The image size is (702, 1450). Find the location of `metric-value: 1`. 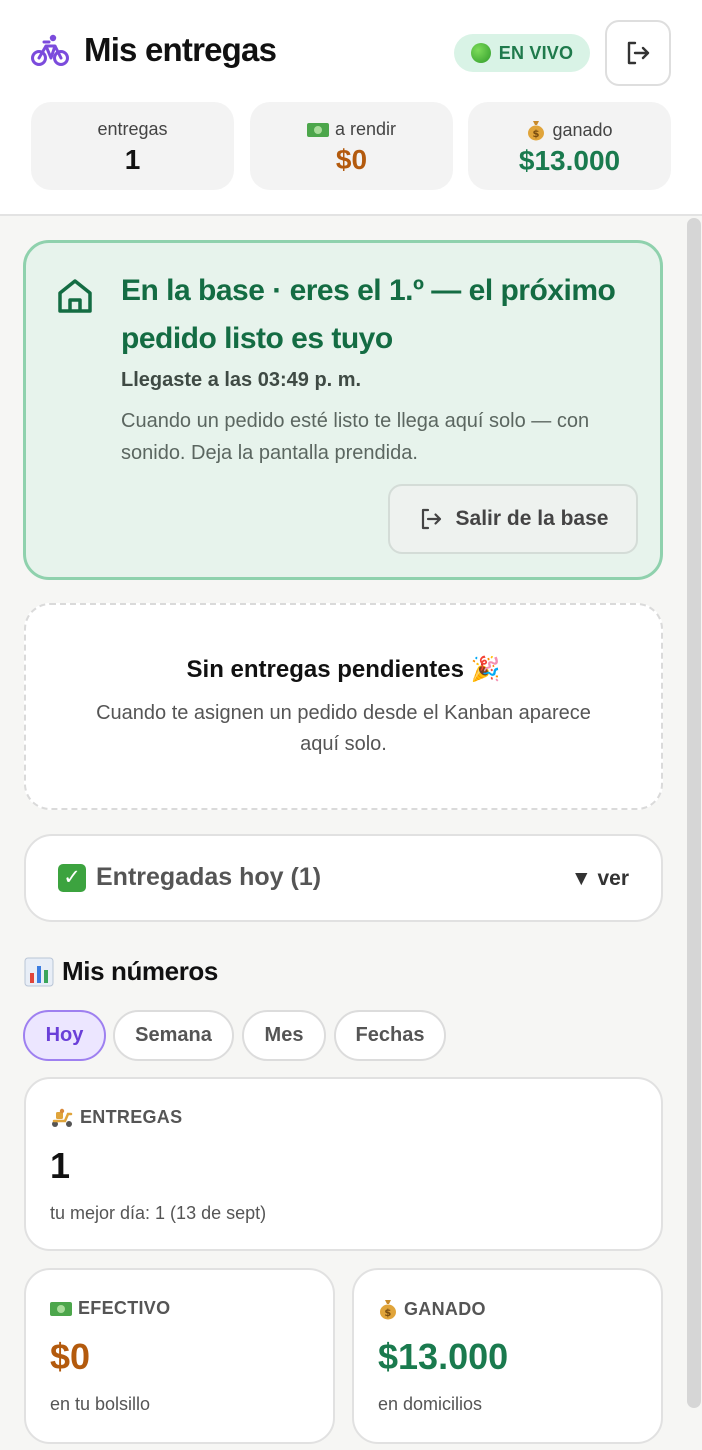

metric-value: 1 is located at coordinates (60, 1165).